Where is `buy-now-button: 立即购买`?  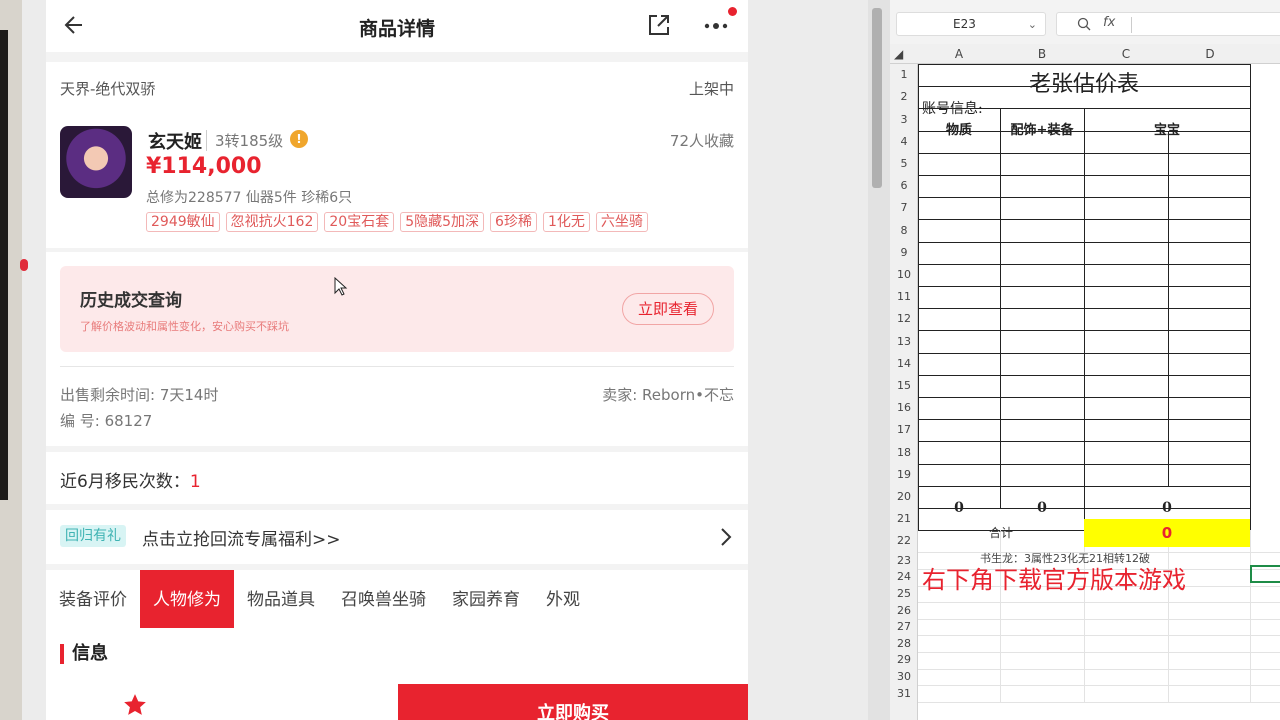
buy-now-button: 立即购买 is located at coordinates (573, 702).